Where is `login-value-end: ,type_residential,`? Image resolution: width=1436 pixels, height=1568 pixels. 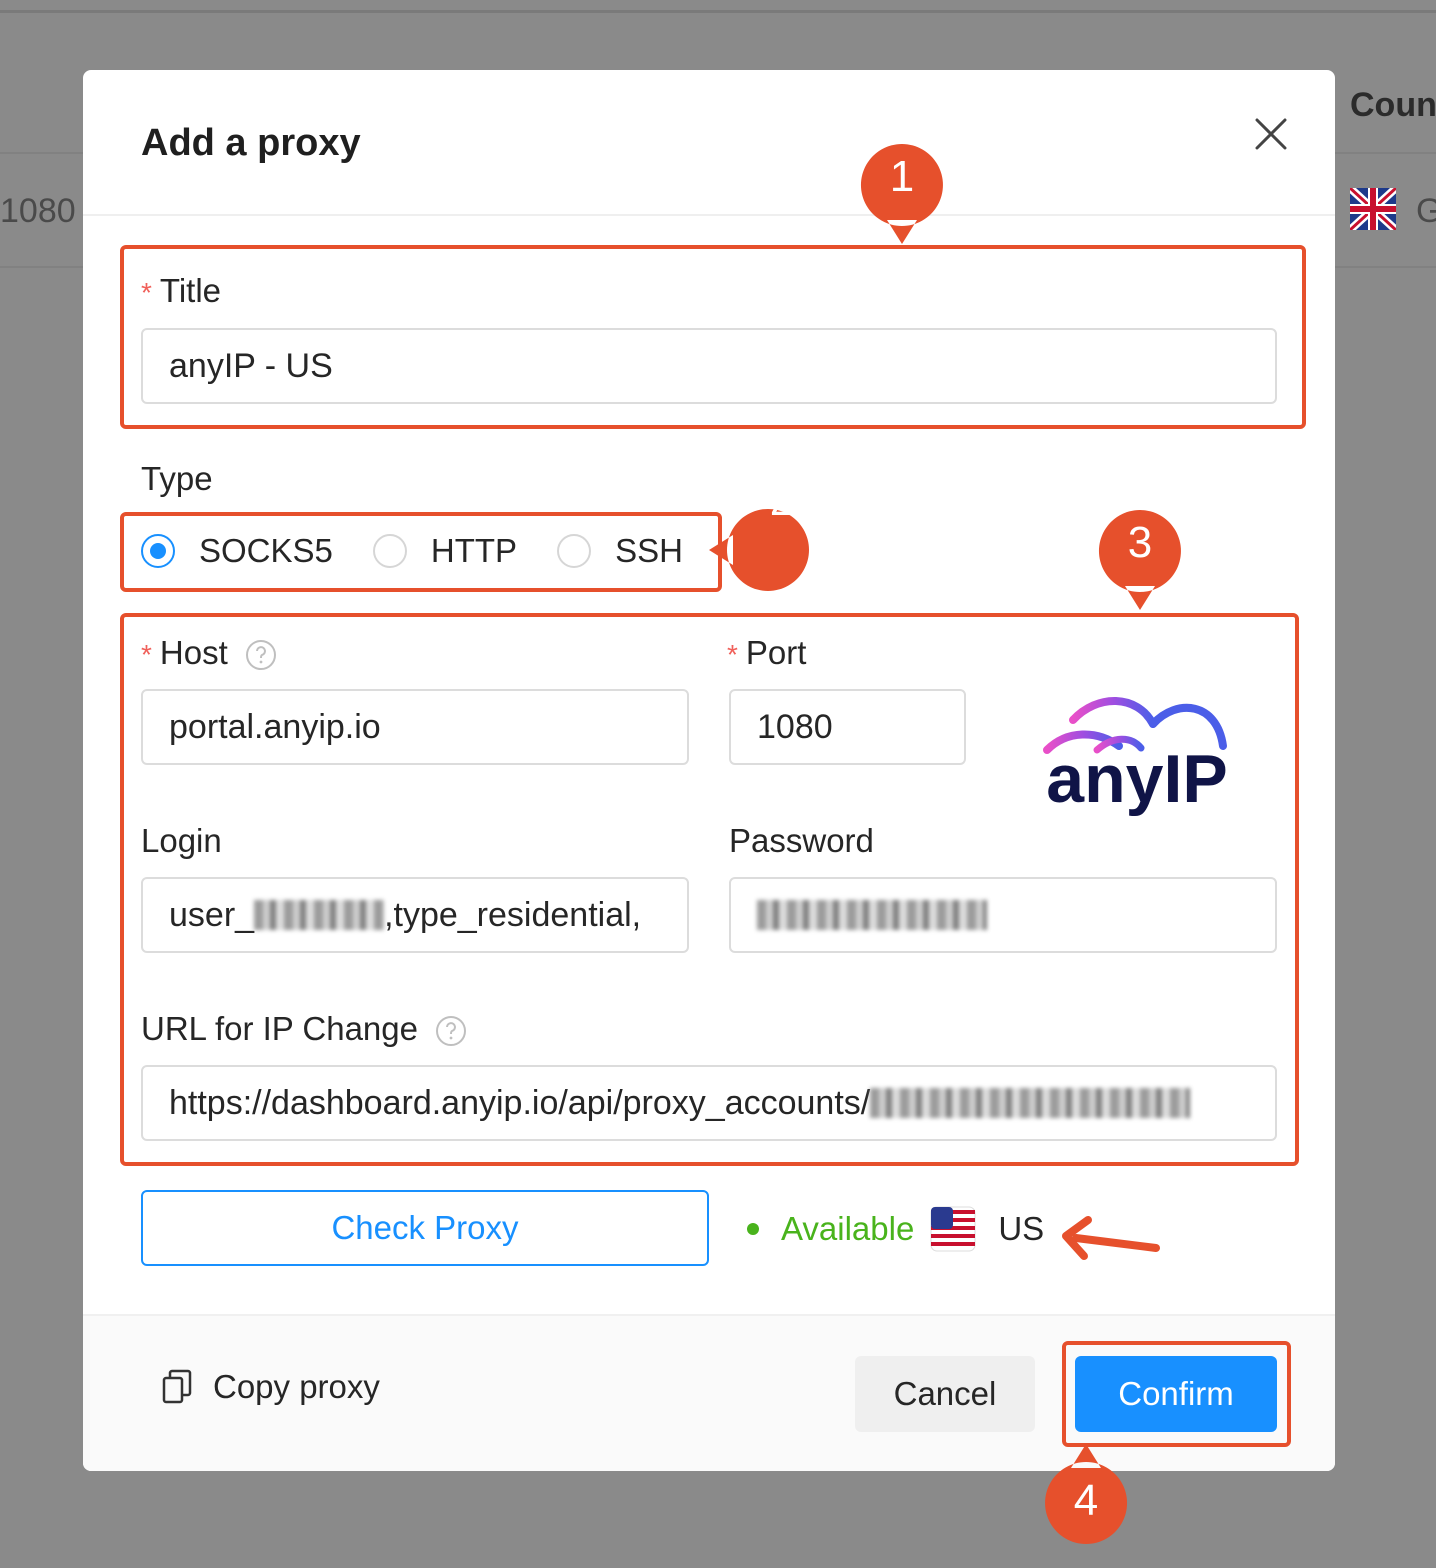
login-value-end: ,type_residential, is located at coordinates (513, 914).